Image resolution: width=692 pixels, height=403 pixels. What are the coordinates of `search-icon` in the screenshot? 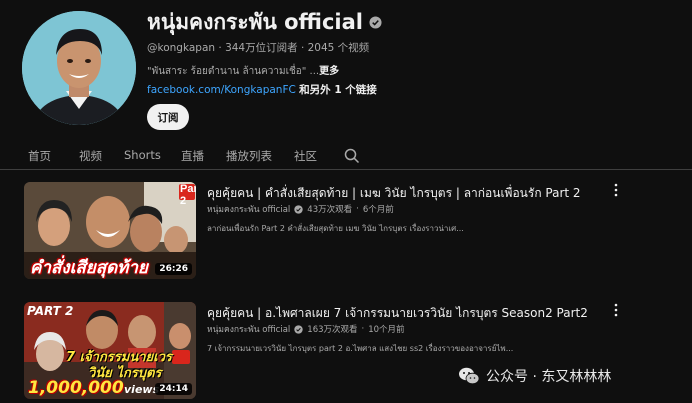 It's located at (352, 156).